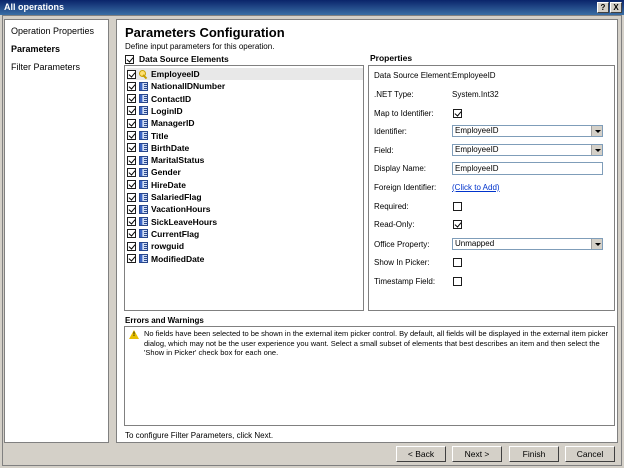 This screenshot has width=624, height=468. What do you see at coordinates (474, 75) in the screenshot?
I see `data-source-element-value: EmployeeID` at bounding box center [474, 75].